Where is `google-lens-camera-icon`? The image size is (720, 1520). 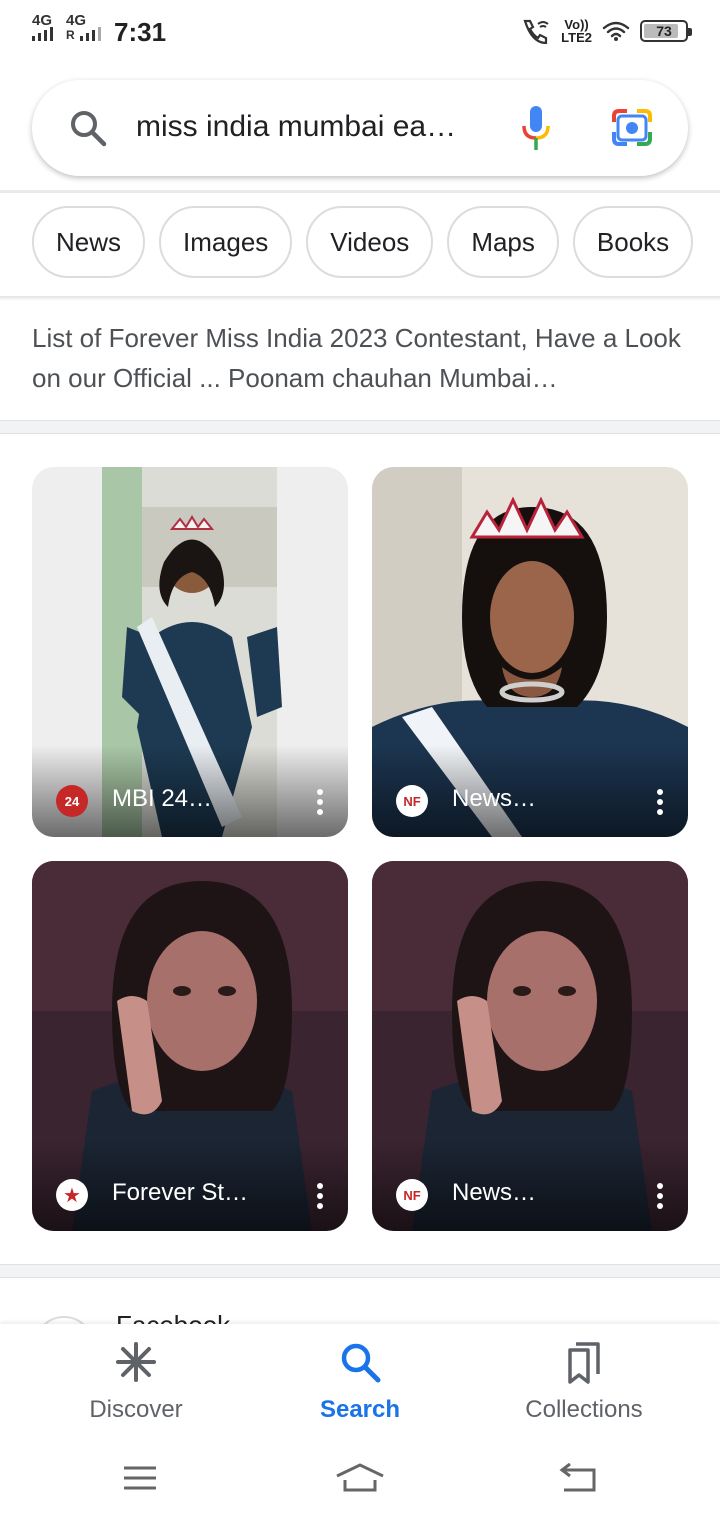
google-lens-camera-icon is located at coordinates (632, 128).